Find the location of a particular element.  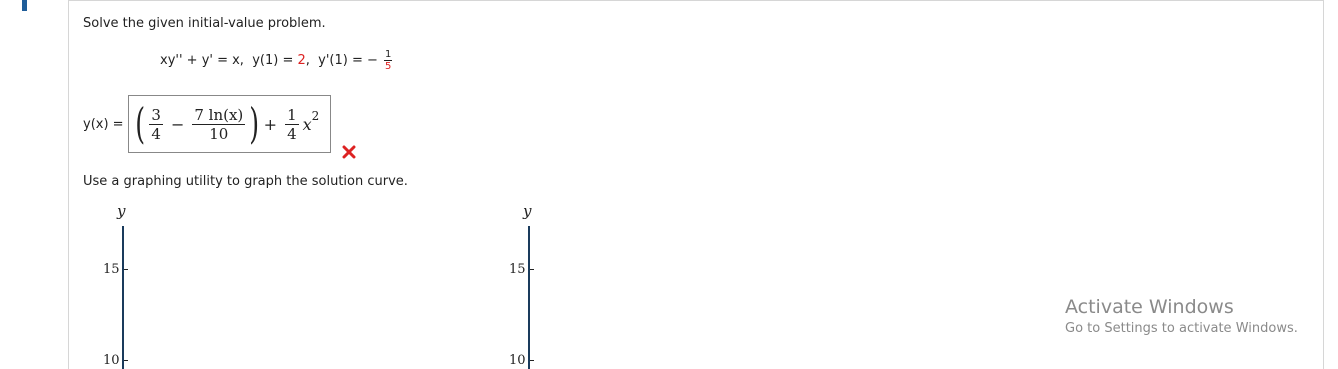

problem-prompt: Solve the given initial-value problem. is located at coordinates (204, 23).